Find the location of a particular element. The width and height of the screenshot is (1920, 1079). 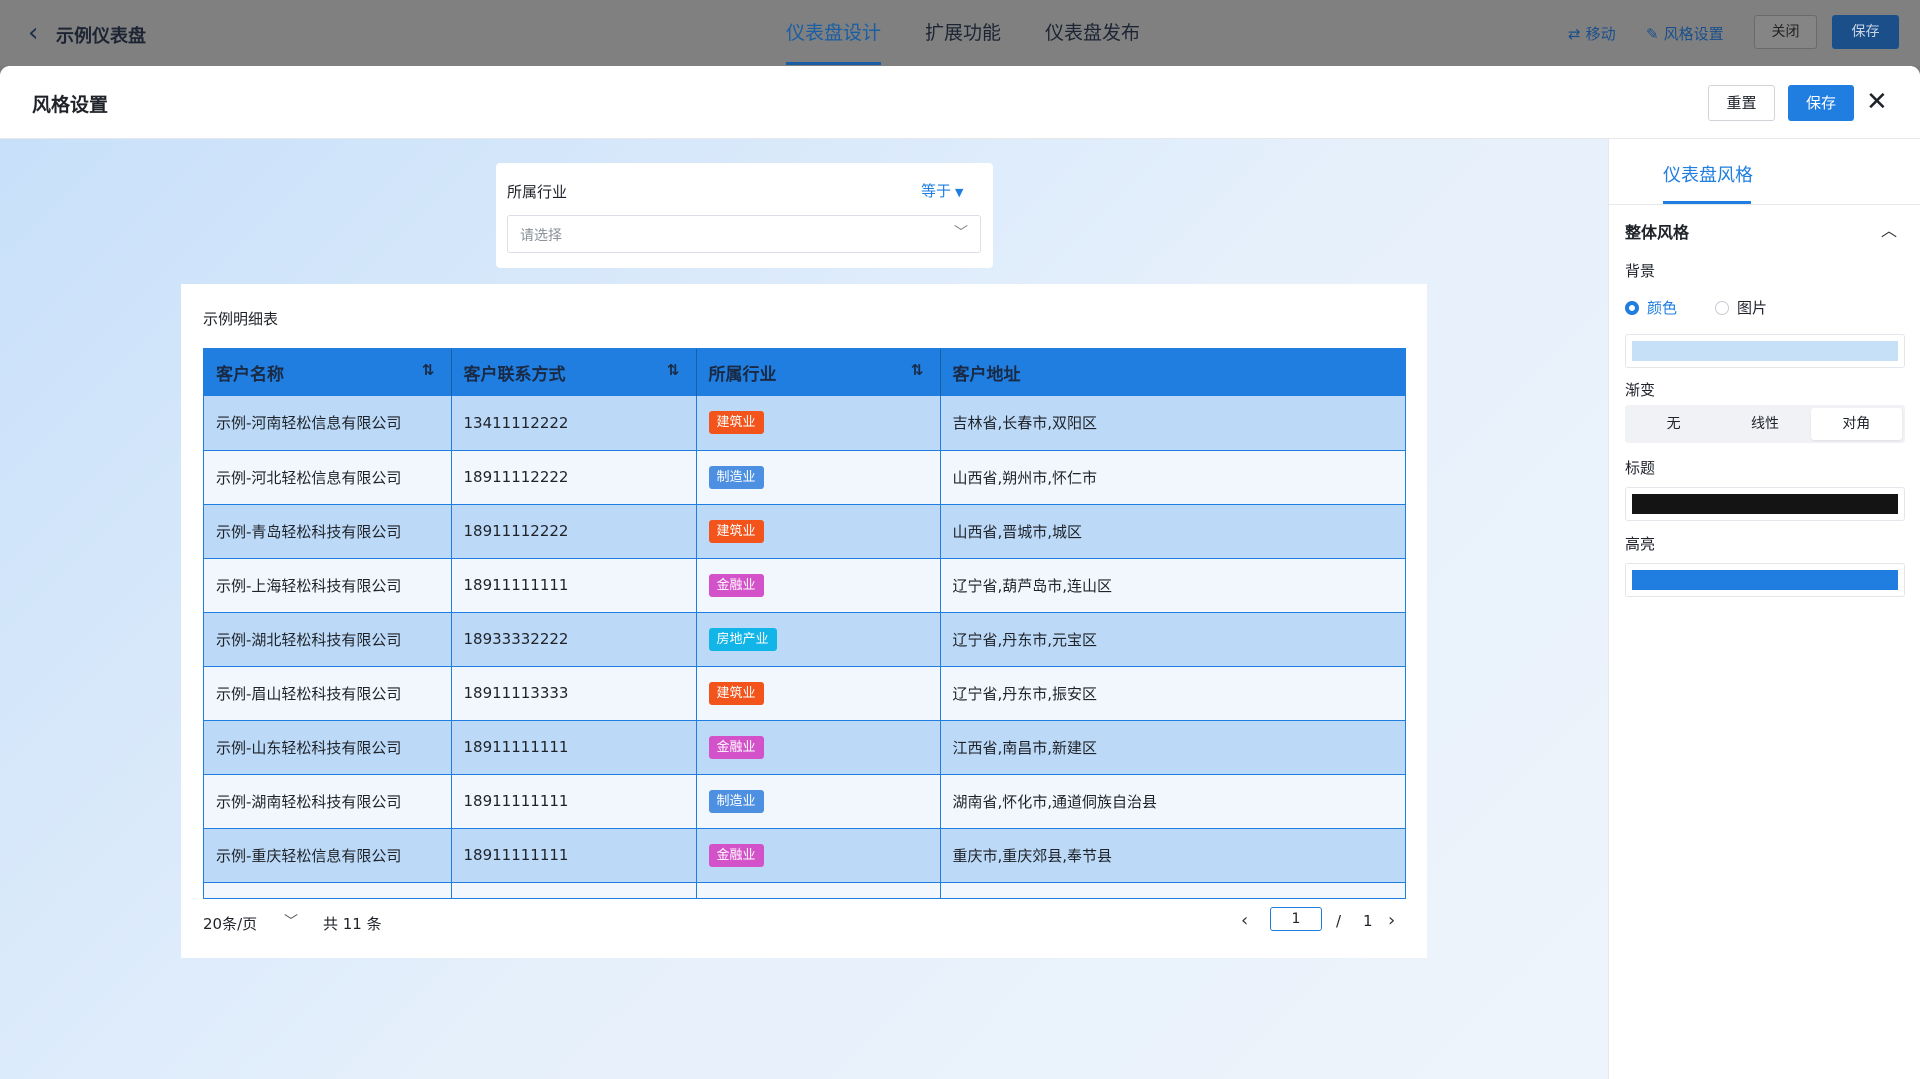

cell-customer-phone: 13411112222 is located at coordinates (574, 423).